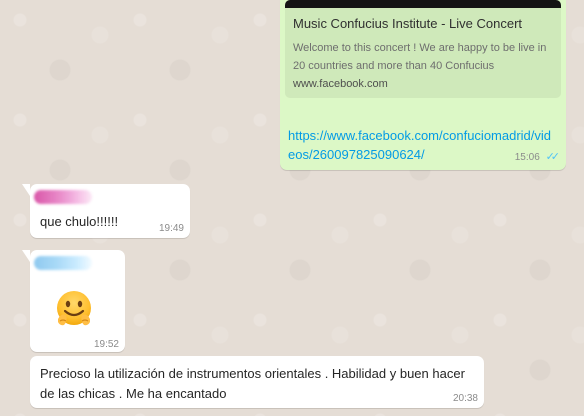  I want to click on video-thumbnail, so click(423, 4).